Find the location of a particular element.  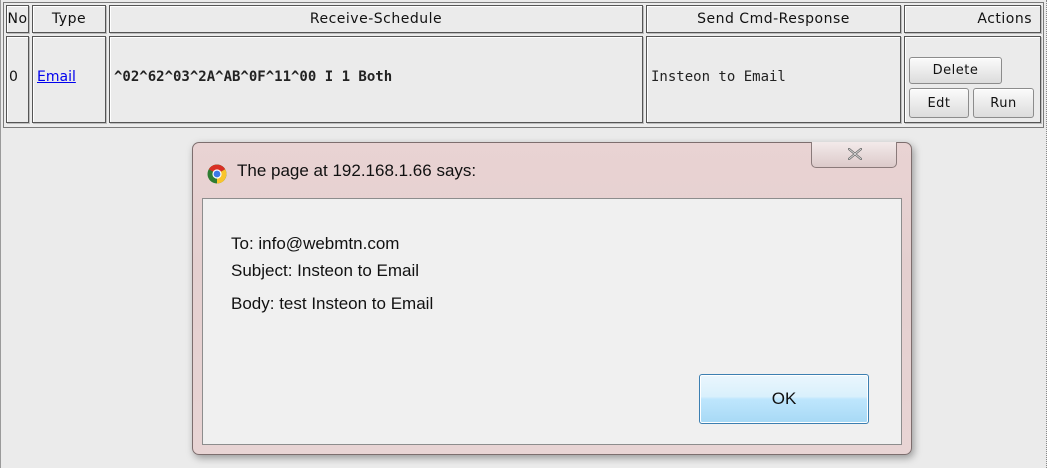

dialog-titlebar: The page at 192.168.1.66 says: is located at coordinates (552, 170).